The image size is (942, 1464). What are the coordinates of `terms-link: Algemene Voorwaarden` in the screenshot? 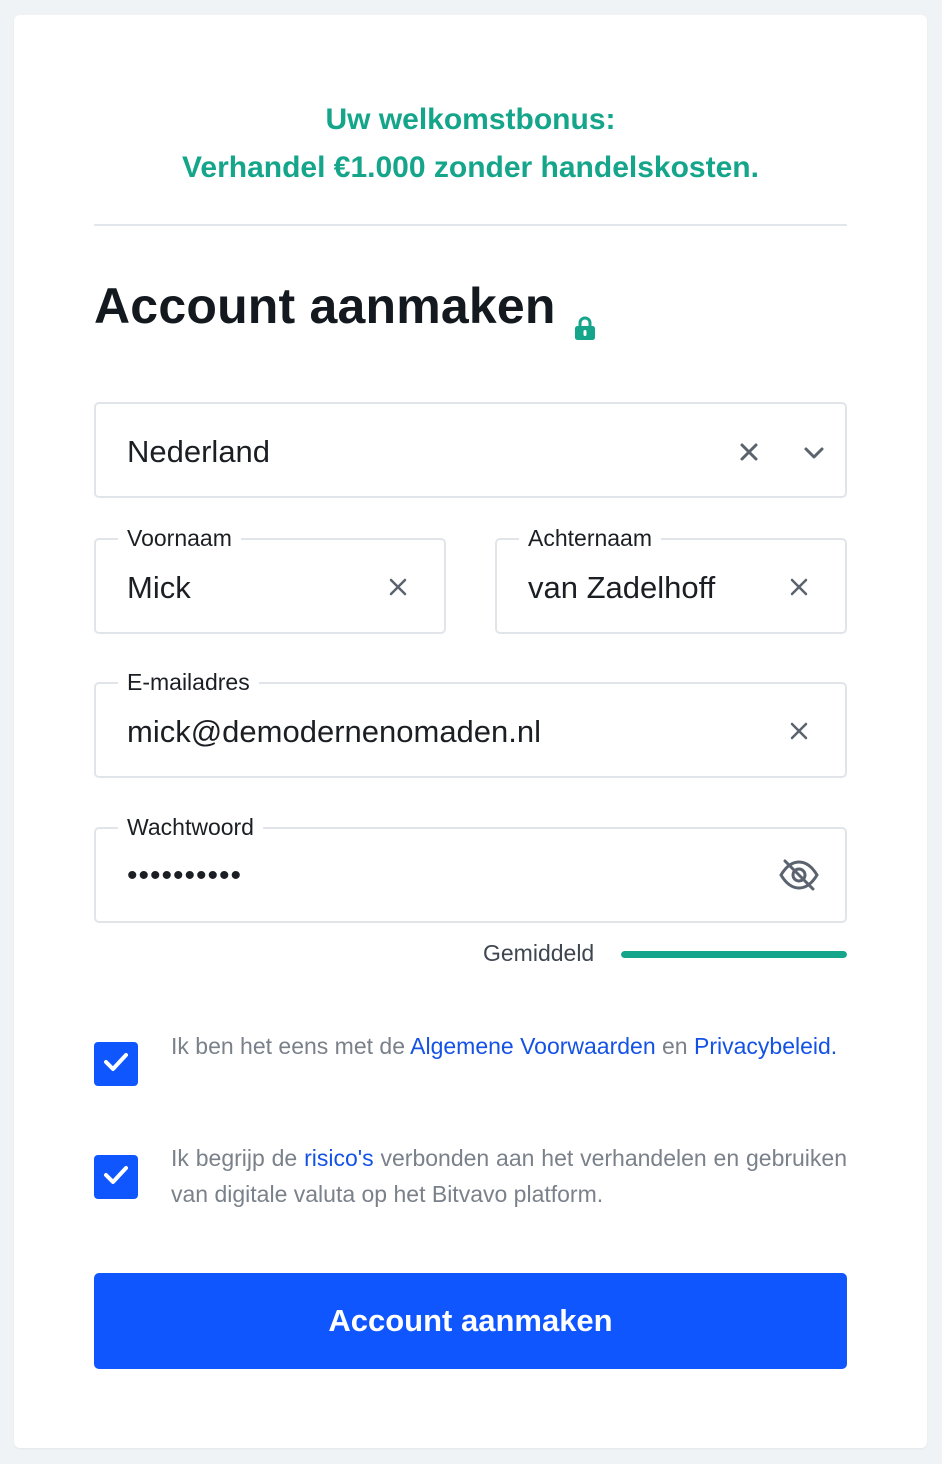 It's located at (533, 1046).